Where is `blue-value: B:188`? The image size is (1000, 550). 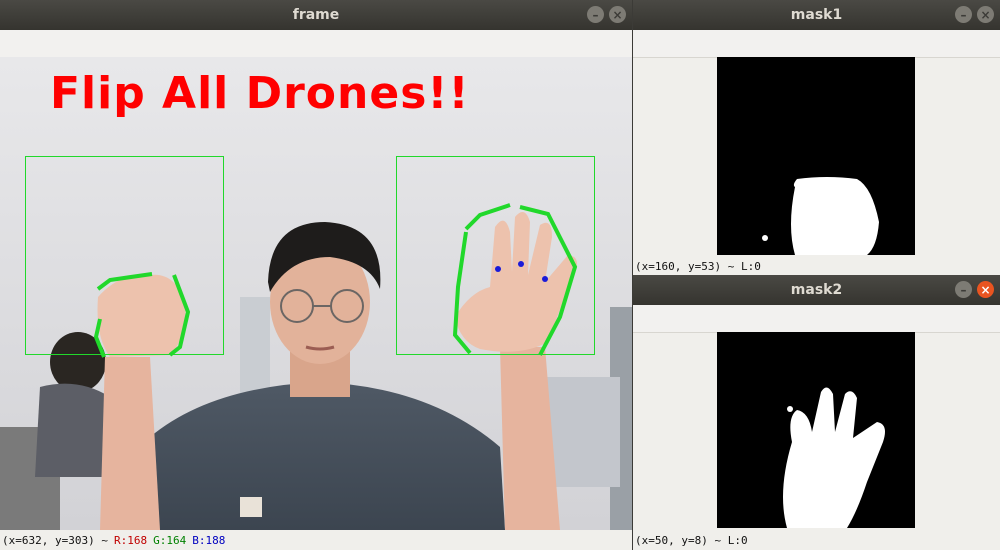 blue-value: B:188 is located at coordinates (209, 540).